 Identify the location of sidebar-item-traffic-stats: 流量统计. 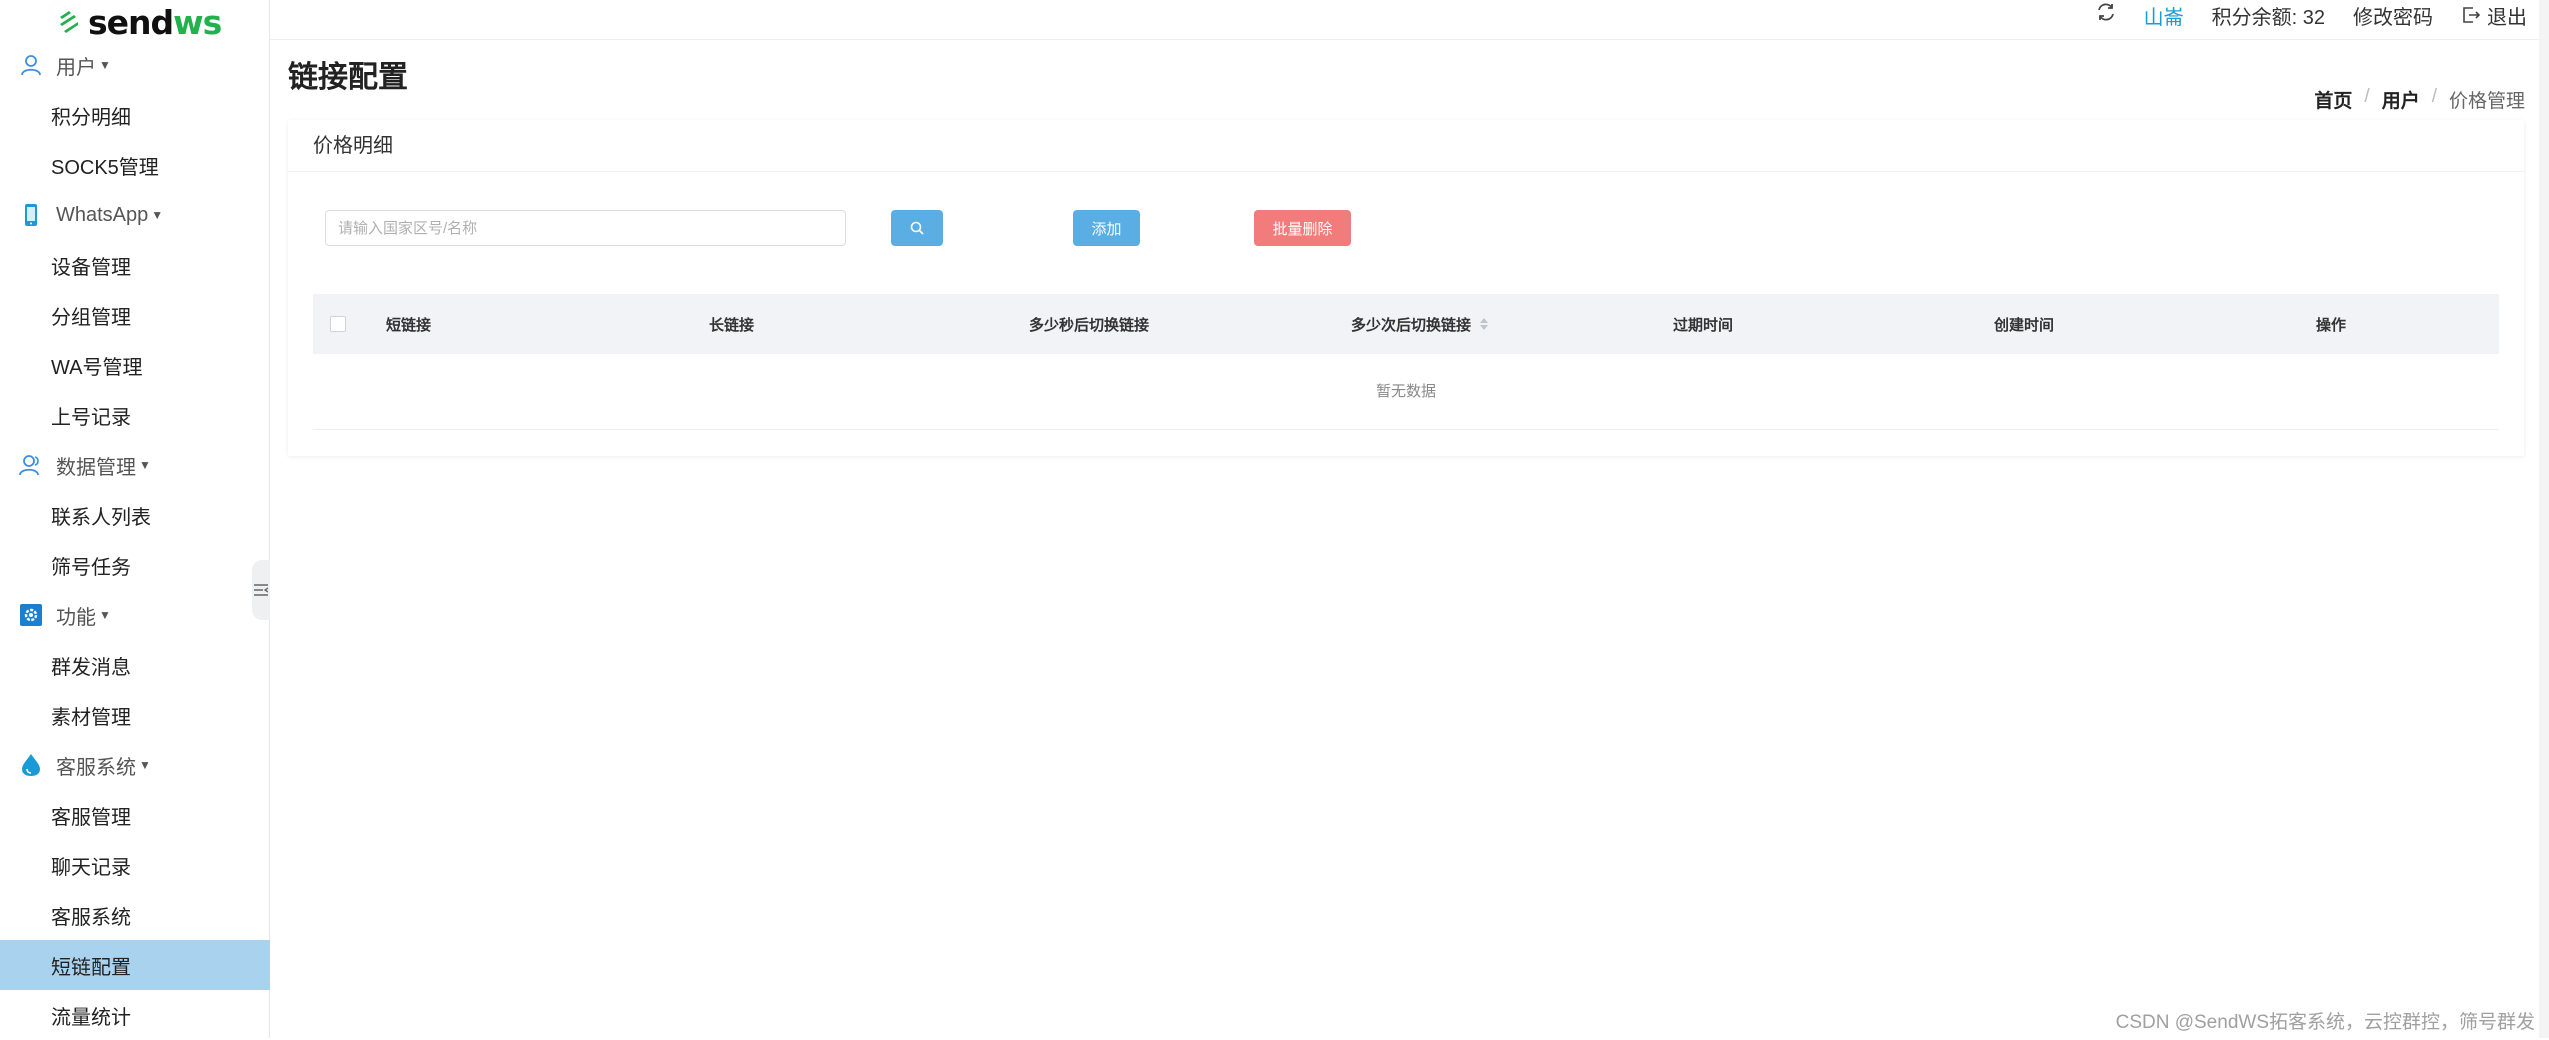
(135, 1015).